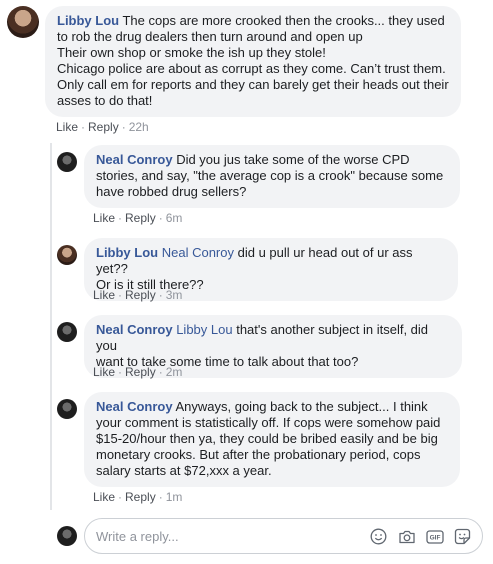  I want to click on comment-actions: Like · Reply · 22h, so click(102, 127).